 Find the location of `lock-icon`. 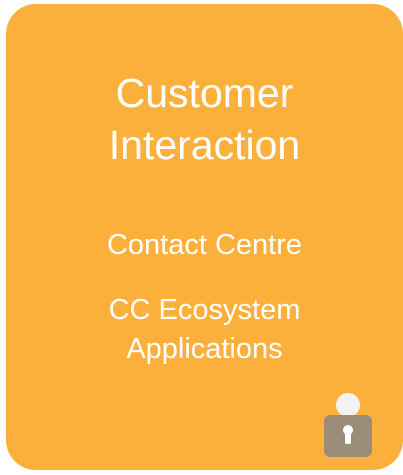

lock-icon is located at coordinates (348, 425).